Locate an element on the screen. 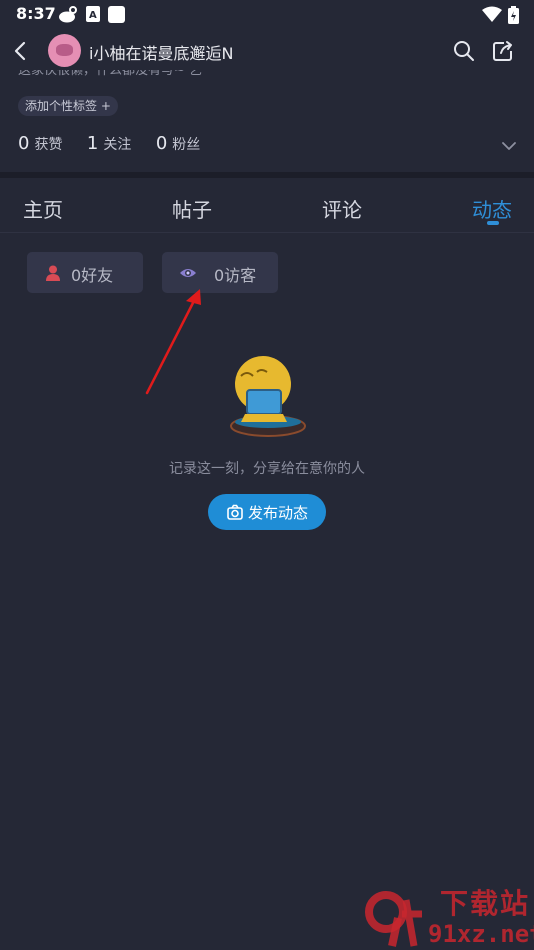  tab-posts: 帖子 is located at coordinates (192, 208).